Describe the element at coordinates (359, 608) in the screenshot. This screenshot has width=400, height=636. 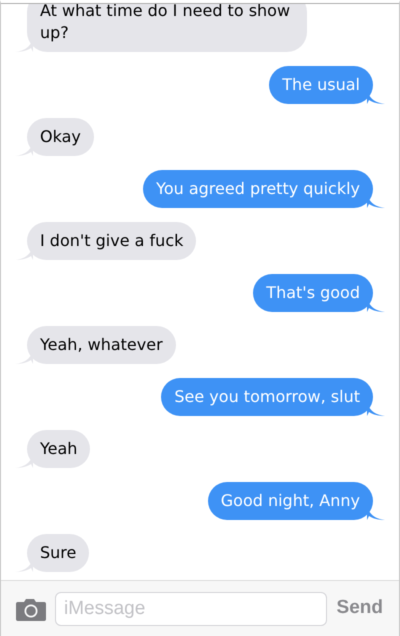
I see `send-button: Send` at that location.